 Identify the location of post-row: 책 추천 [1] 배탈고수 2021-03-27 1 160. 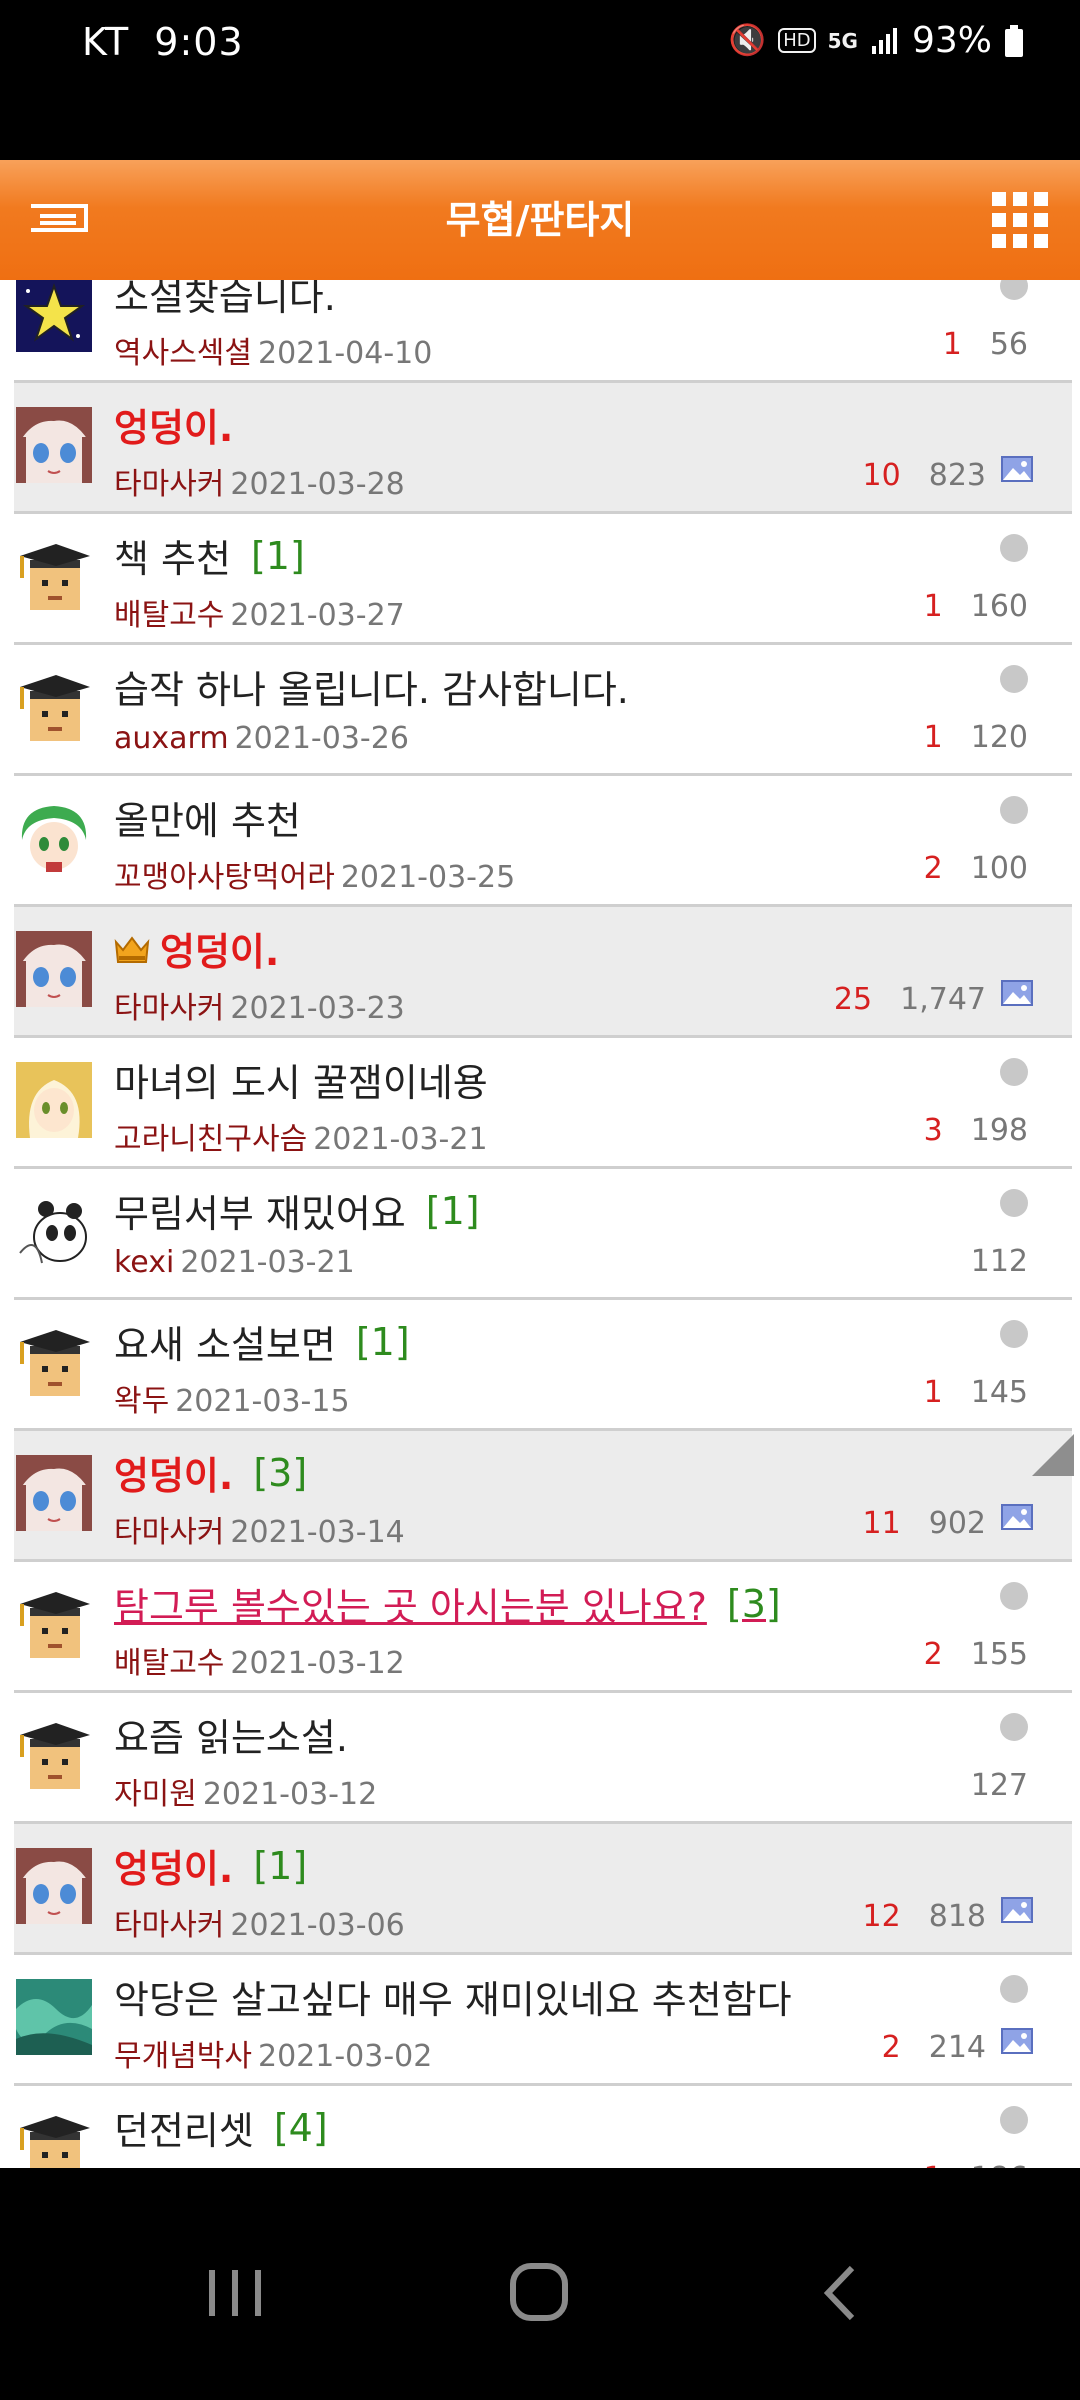
(543, 579).